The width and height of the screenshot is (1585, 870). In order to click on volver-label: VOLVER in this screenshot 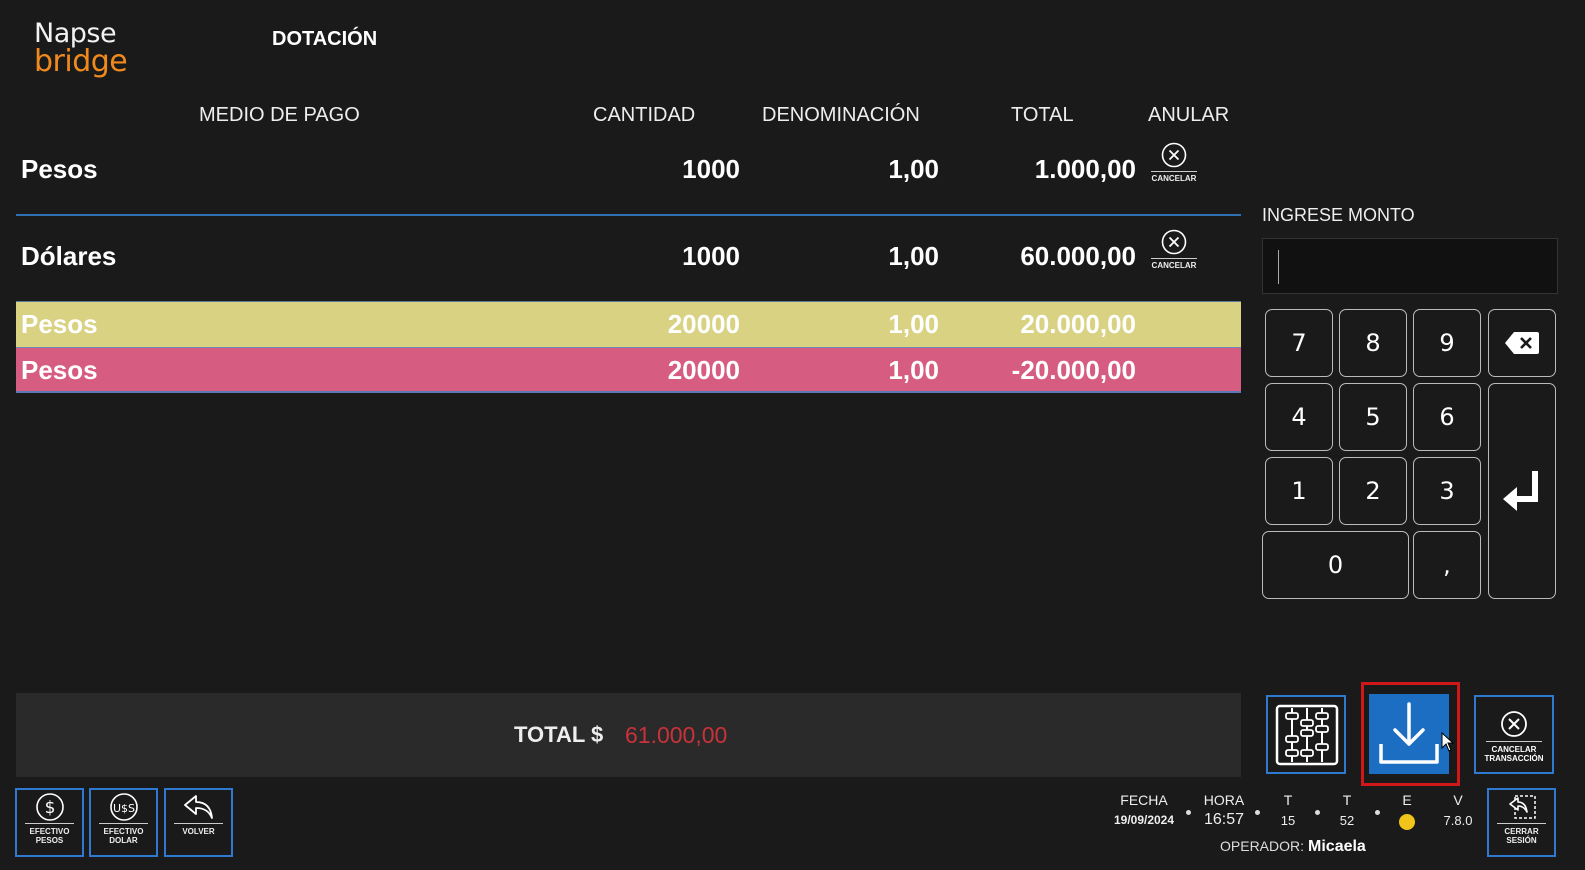, I will do `click(198, 831)`.